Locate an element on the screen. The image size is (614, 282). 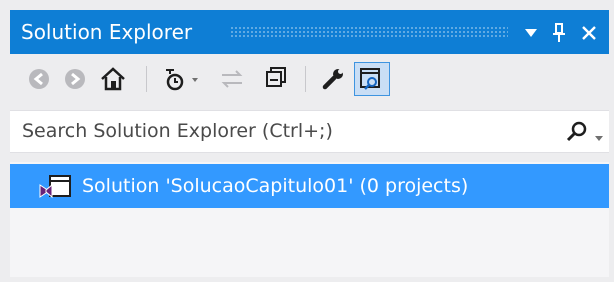
forward-icon is located at coordinates (75, 79).